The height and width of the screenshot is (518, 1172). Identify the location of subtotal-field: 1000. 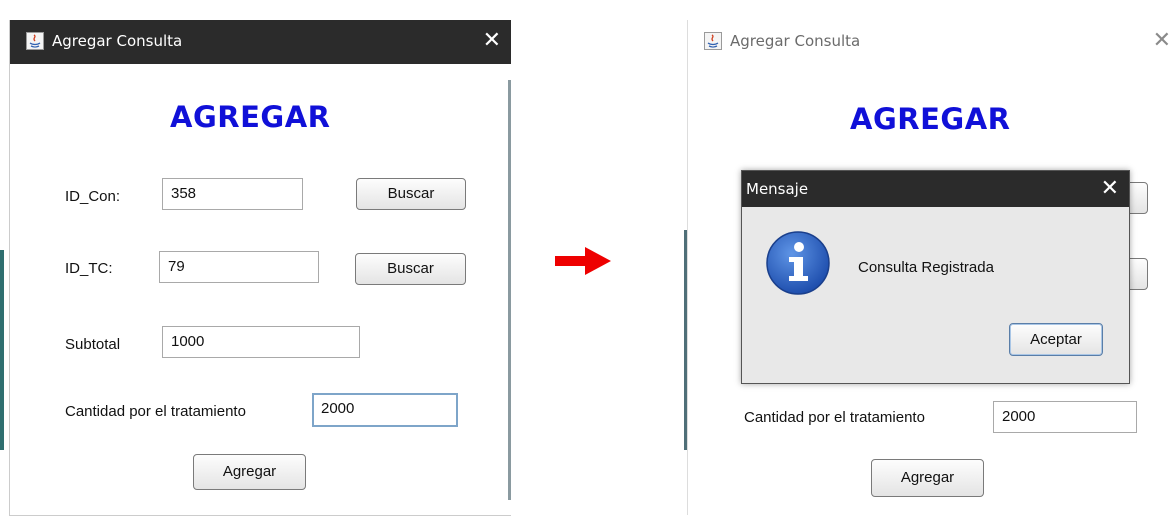
(261, 342).